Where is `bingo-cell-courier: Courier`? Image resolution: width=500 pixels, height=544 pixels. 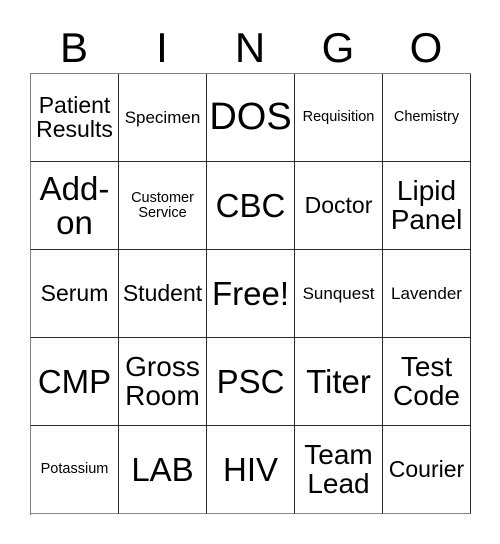 bingo-cell-courier: Courier is located at coordinates (427, 470).